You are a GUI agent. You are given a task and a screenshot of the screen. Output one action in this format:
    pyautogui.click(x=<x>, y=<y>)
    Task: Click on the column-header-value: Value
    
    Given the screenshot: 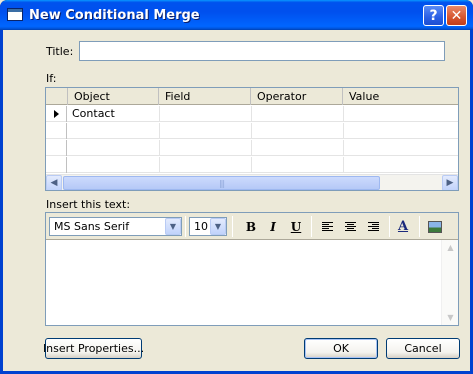 What is the action you would take?
    pyautogui.click(x=400, y=96)
    